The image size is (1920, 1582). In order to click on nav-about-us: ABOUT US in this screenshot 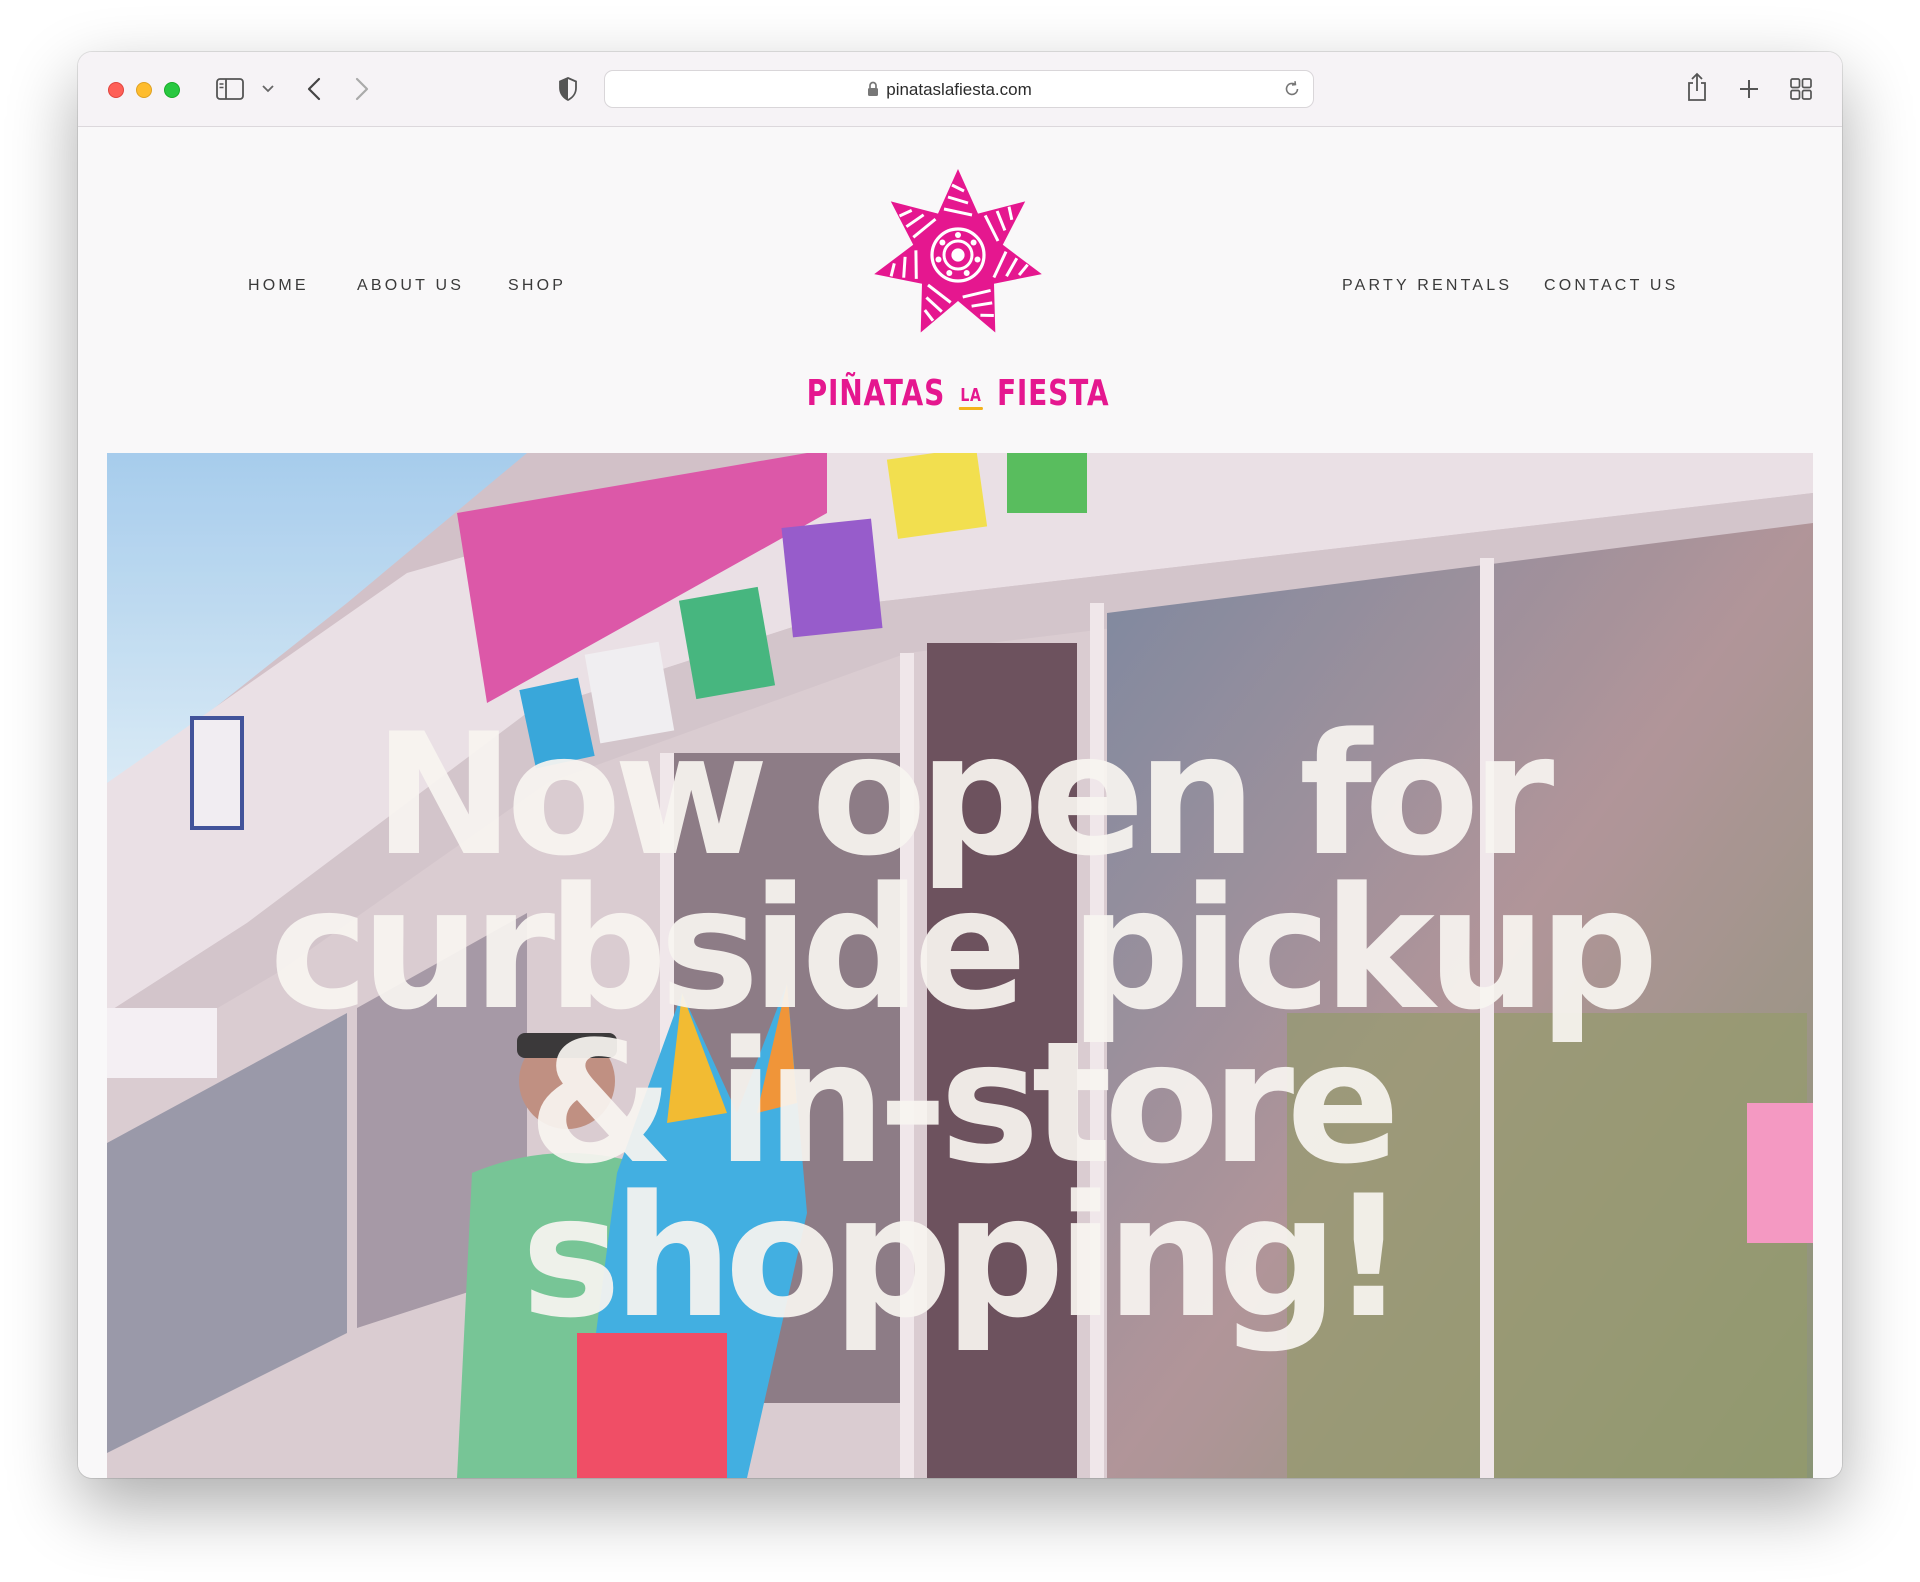, I will do `click(410, 286)`.